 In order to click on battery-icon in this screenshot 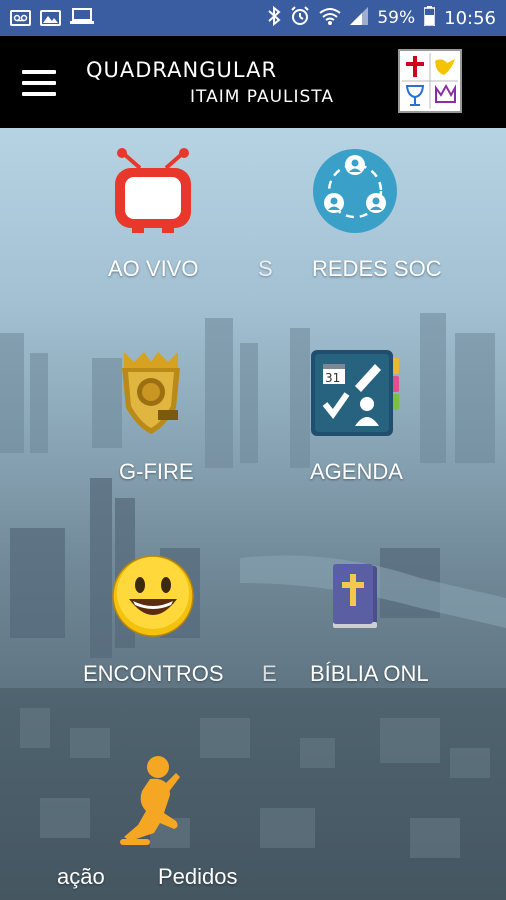, I will do `click(429, 18)`.